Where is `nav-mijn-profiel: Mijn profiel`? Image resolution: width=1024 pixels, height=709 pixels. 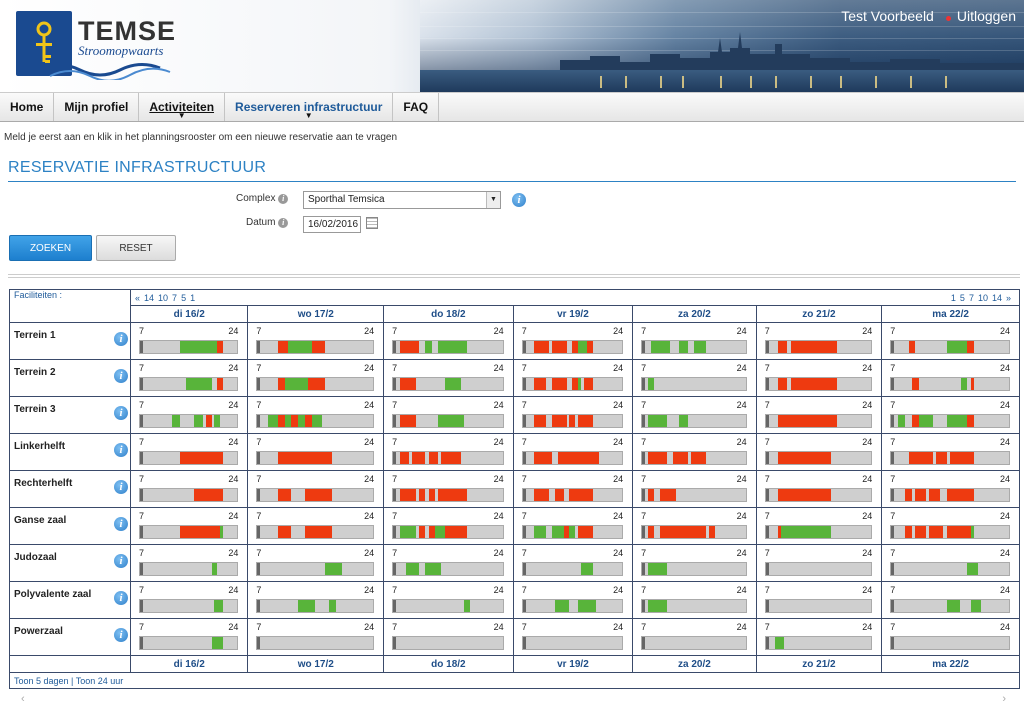
nav-mijn-profiel: Mijn profiel is located at coordinates (97, 107).